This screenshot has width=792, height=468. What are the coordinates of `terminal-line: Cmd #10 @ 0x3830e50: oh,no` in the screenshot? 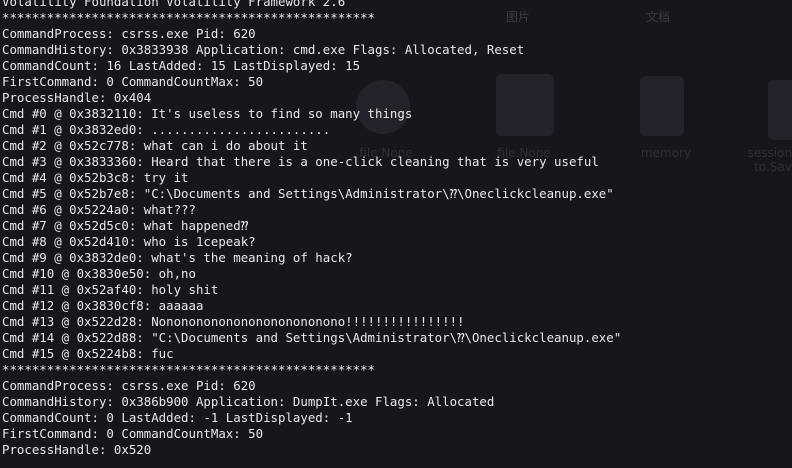 It's located at (99, 273).